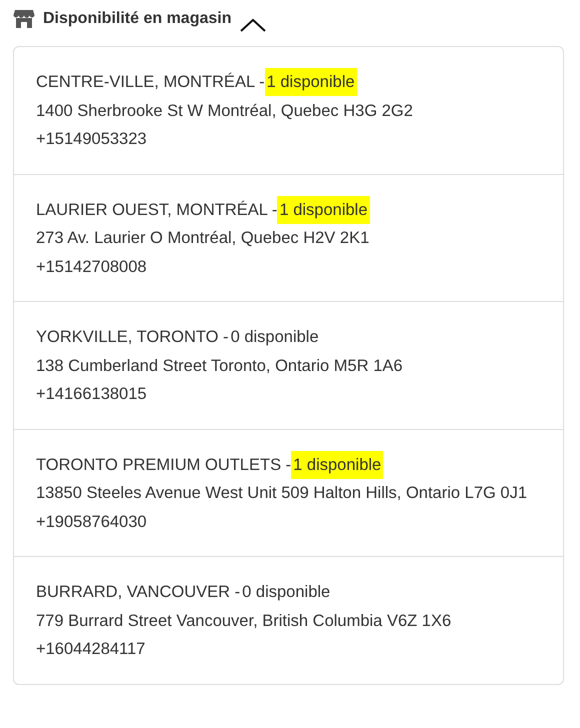 The image size is (580, 728). I want to click on store-phone: +15149053323, so click(92, 139).